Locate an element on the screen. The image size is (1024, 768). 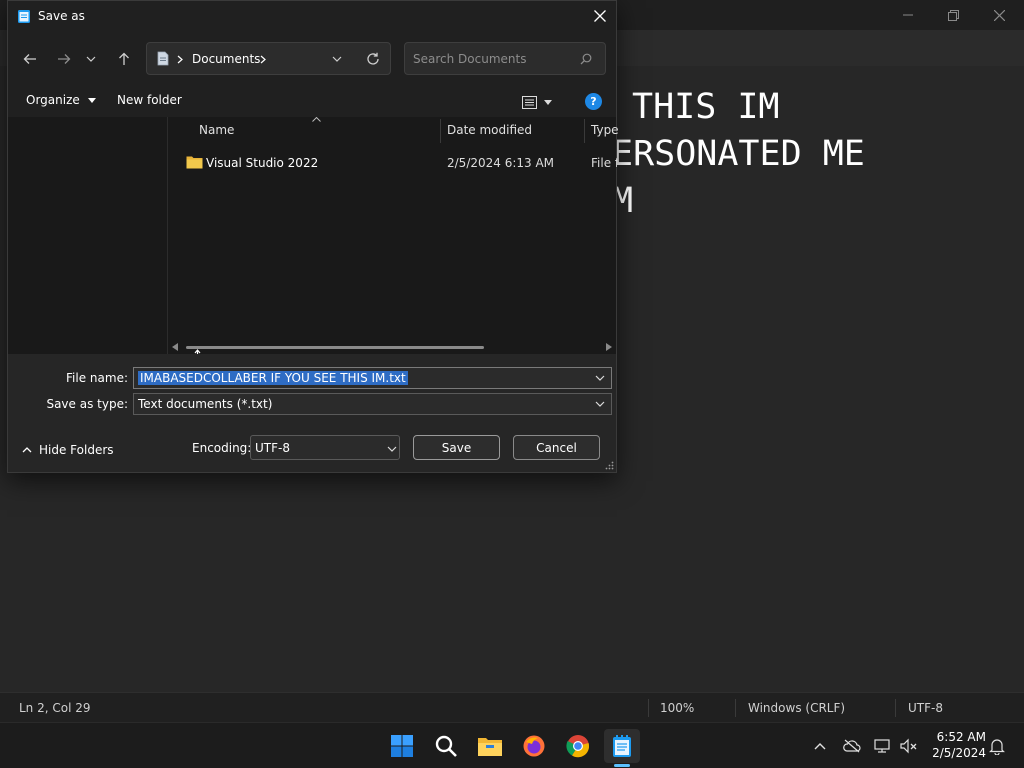
clock-time: 6:52 AM is located at coordinates (961, 737).